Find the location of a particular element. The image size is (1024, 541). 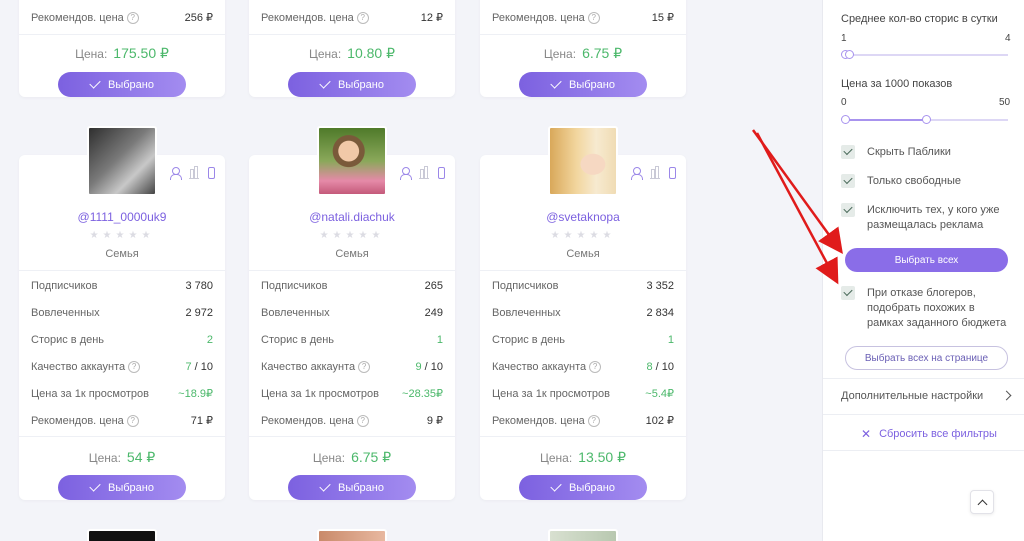

blogger-handle: @1111_0000uk9 is located at coordinates (122, 217).